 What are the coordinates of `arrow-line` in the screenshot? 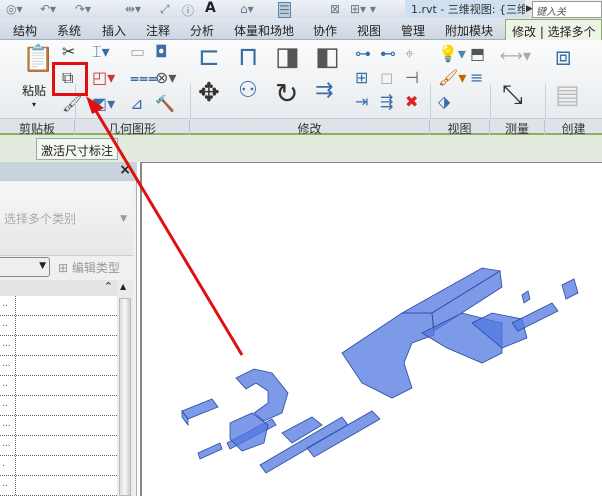 It's located at (167, 230).